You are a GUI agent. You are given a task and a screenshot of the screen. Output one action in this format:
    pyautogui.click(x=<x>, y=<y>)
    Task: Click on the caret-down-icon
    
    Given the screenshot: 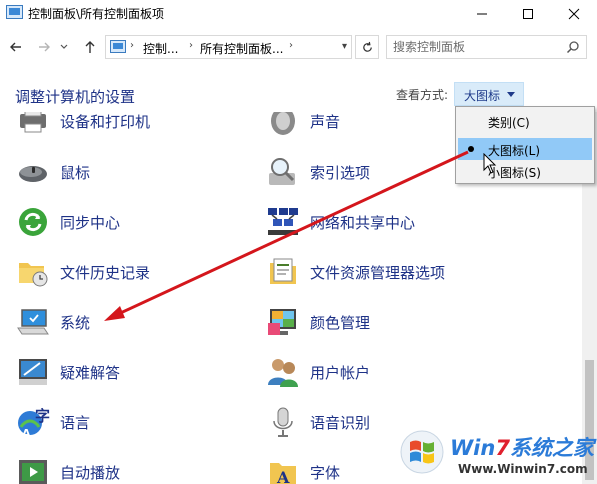 What is the action you would take?
    pyautogui.click(x=511, y=94)
    